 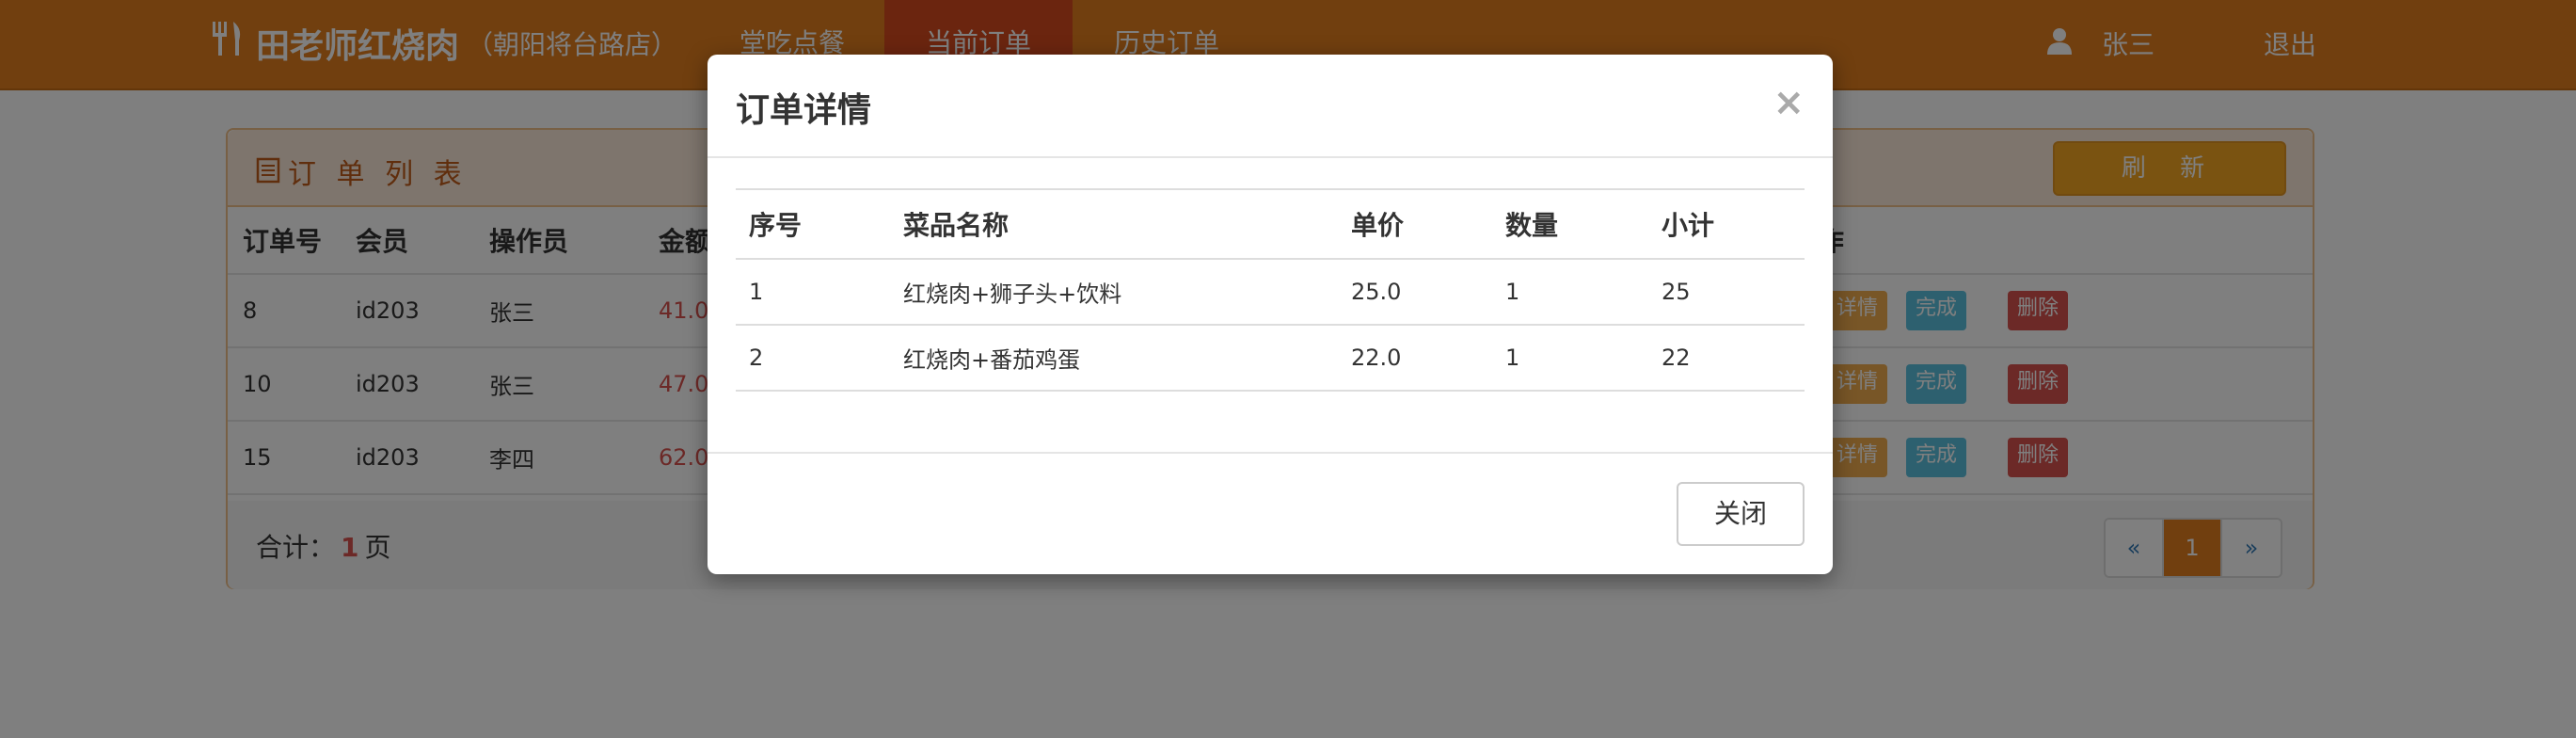 I want to click on item-no: 1, so click(x=756, y=292).